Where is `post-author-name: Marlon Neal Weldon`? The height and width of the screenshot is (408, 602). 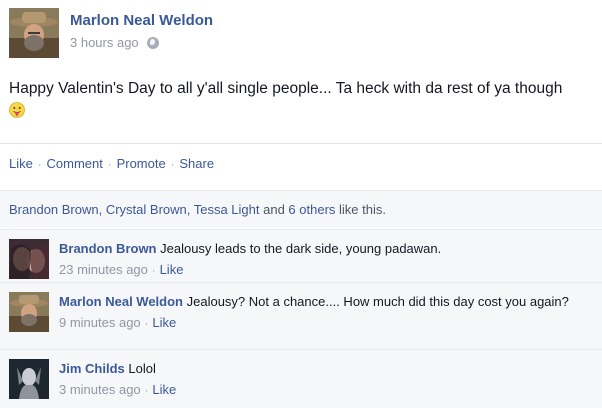 post-author-name: Marlon Neal Weldon is located at coordinates (141, 20).